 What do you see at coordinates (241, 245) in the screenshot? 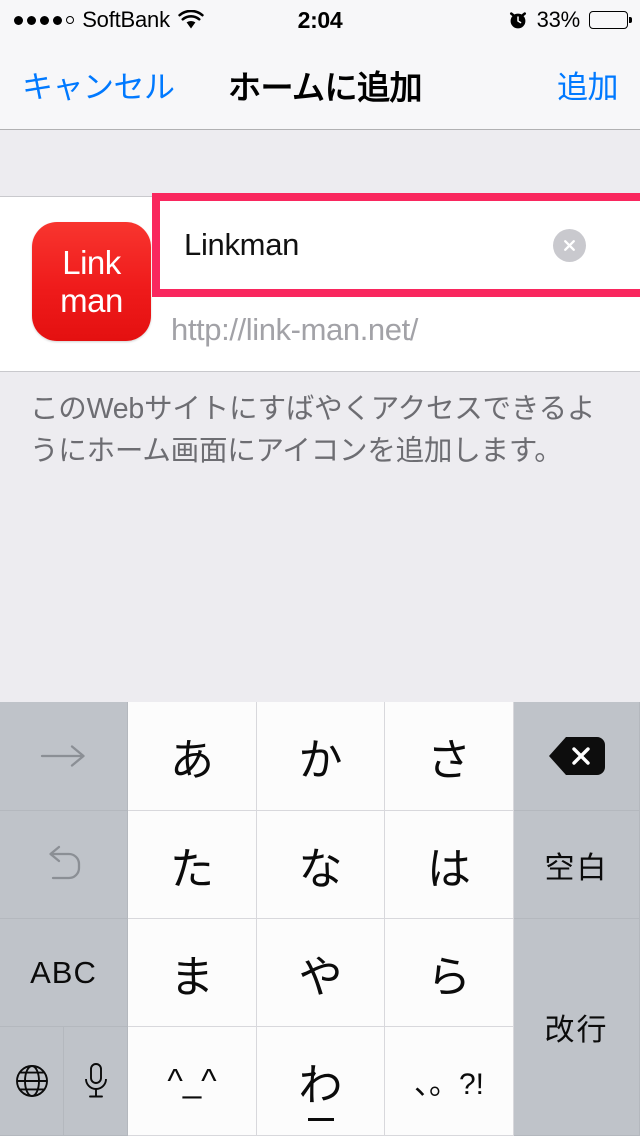
I see `name-input: Linkman` at bounding box center [241, 245].